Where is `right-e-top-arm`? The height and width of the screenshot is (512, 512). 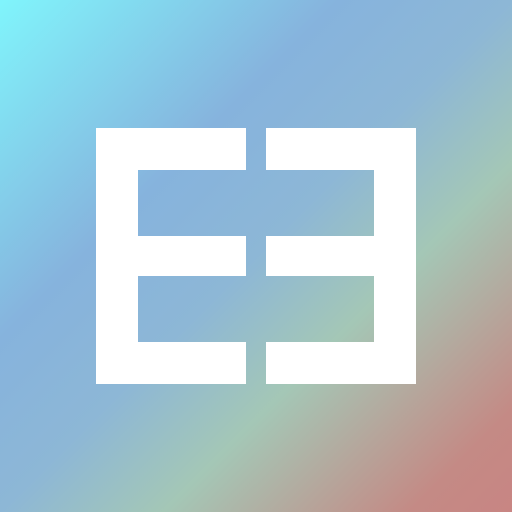 right-e-top-arm is located at coordinates (341, 149).